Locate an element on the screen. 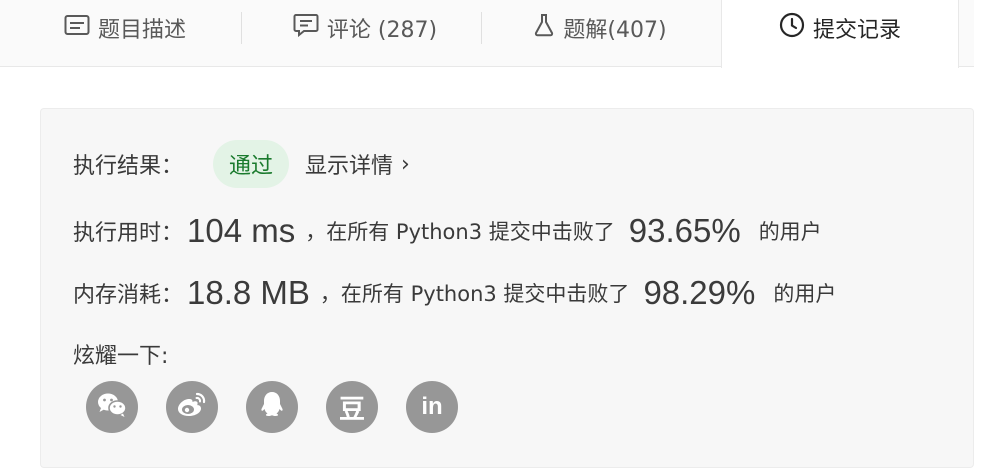 The width and height of the screenshot is (984, 468). qq-icon is located at coordinates (272, 407).